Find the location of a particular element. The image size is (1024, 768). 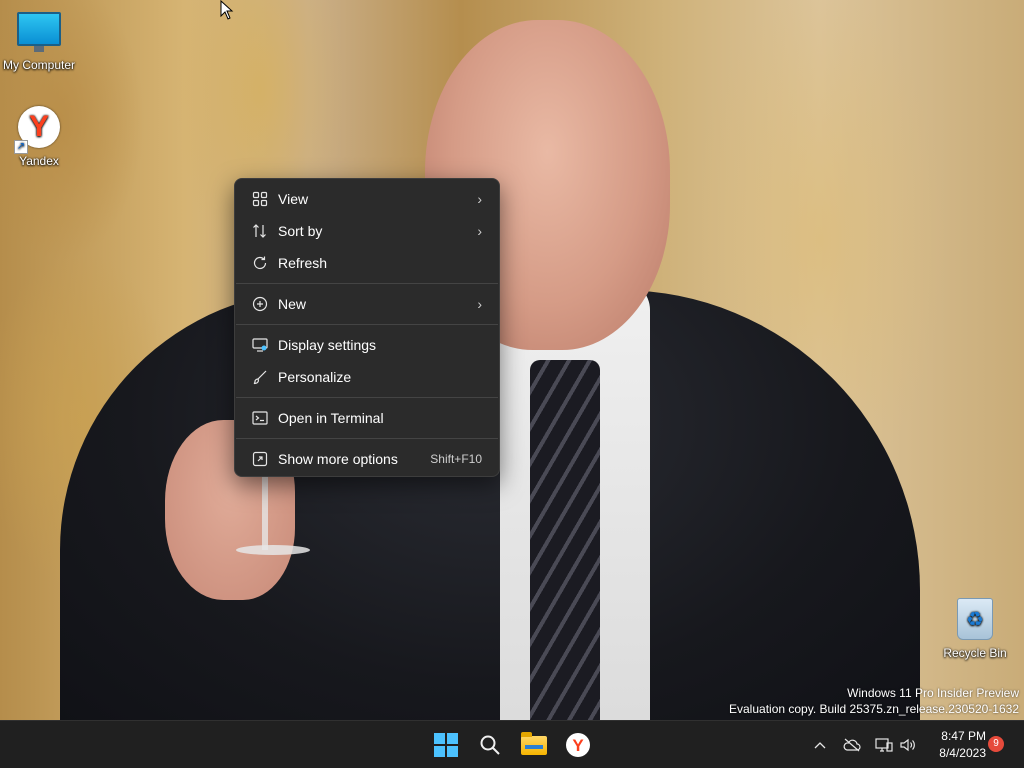

chevron-up-icon is located at coordinates (820, 745).